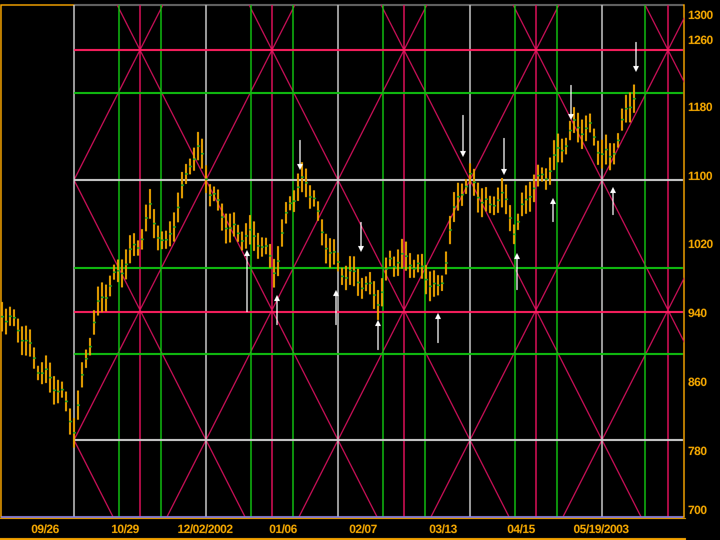 The height and width of the screenshot is (540, 720). Describe the element at coordinates (700, 244) in the screenshot. I see `y-axis-label: 1020` at that location.